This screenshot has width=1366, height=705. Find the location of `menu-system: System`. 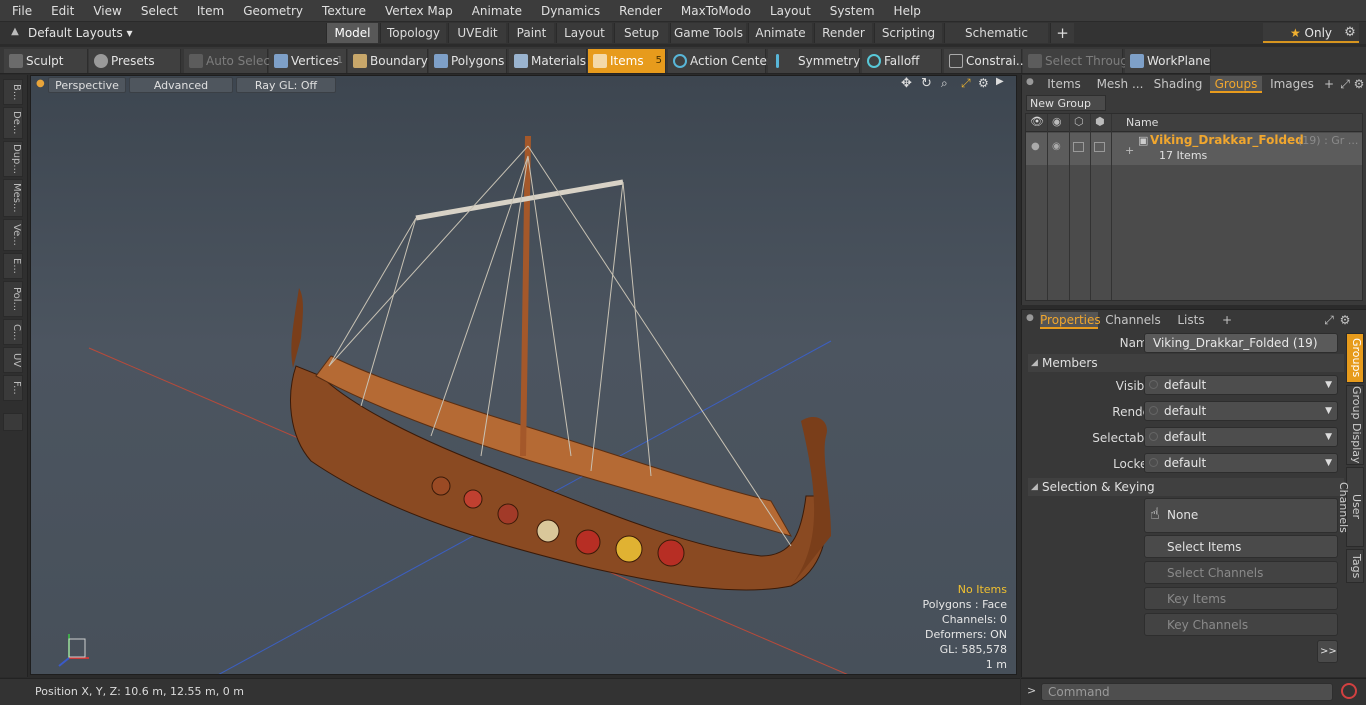

menu-system: System is located at coordinates (850, 11).